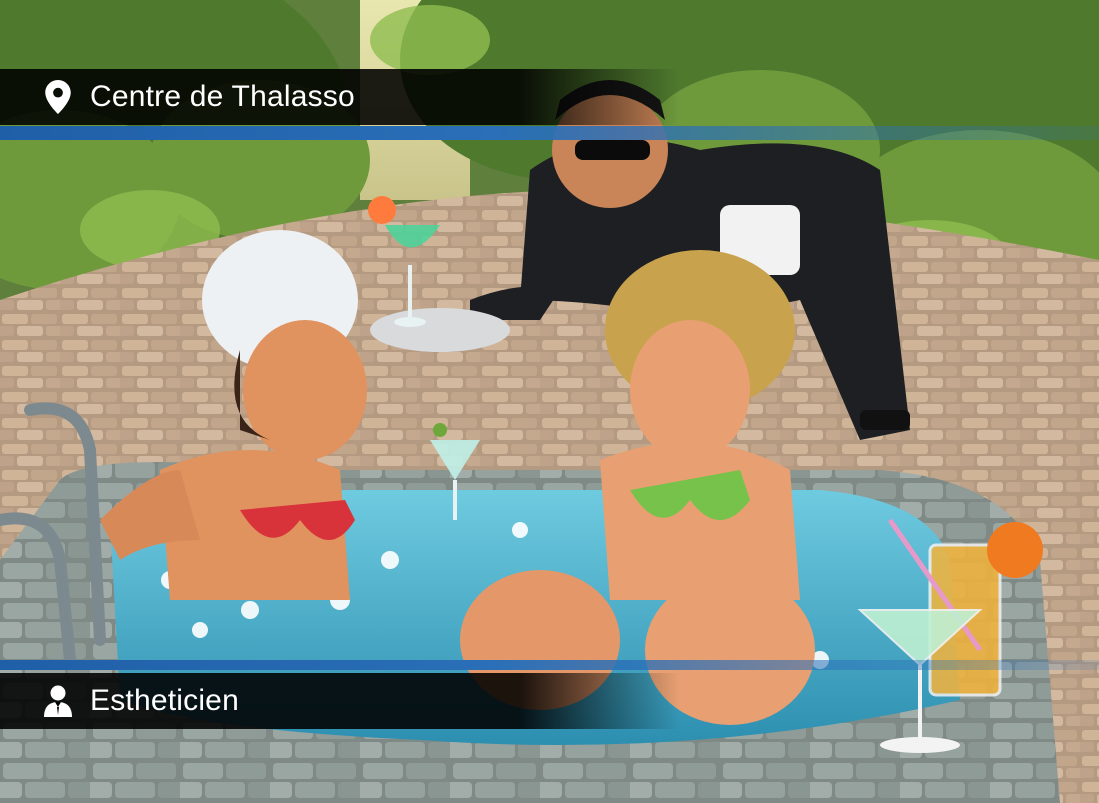 The image size is (1099, 803). I want to click on profession-label: Estheticien, so click(164, 700).